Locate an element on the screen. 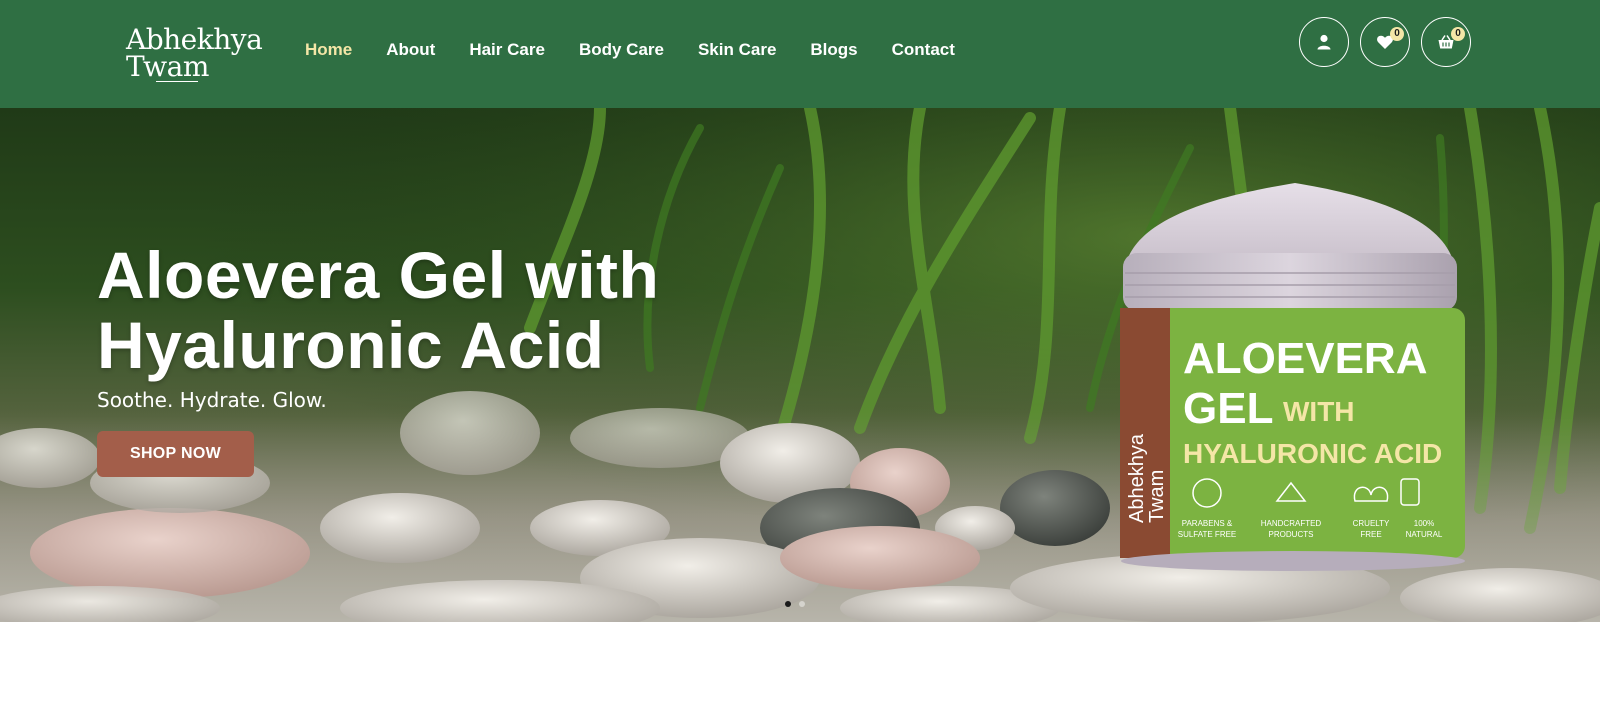  hero-title-line2: Hyaluronic Acid is located at coordinates (351, 345).